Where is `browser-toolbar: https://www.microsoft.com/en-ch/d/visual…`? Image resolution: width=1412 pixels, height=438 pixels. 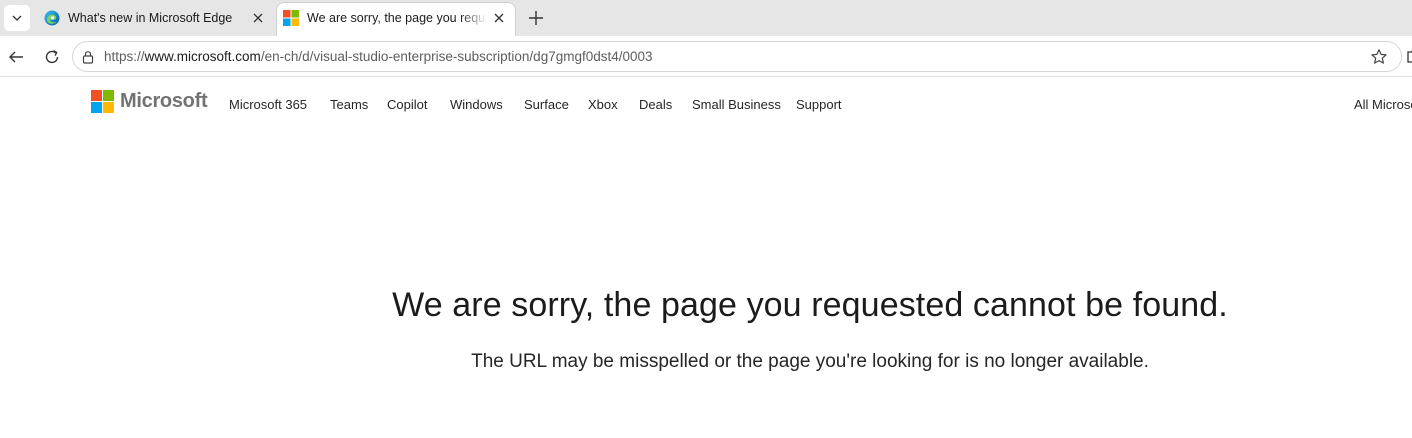
browser-toolbar: https://www.microsoft.com/en-ch/d/visual… is located at coordinates (706, 56).